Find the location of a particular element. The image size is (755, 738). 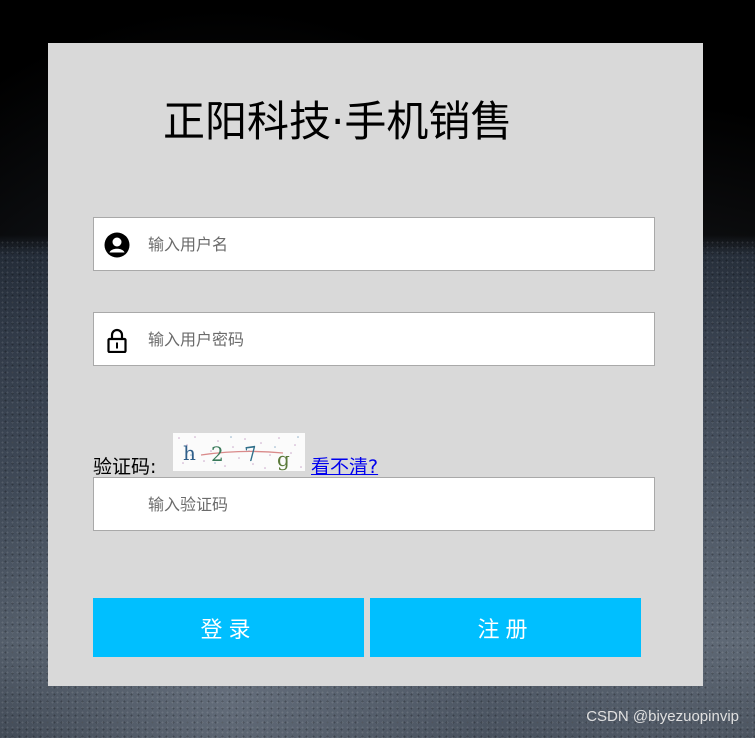

captcha-row: 验证码: h 2 7 g 看不清? is located at coordinates (293, 454).